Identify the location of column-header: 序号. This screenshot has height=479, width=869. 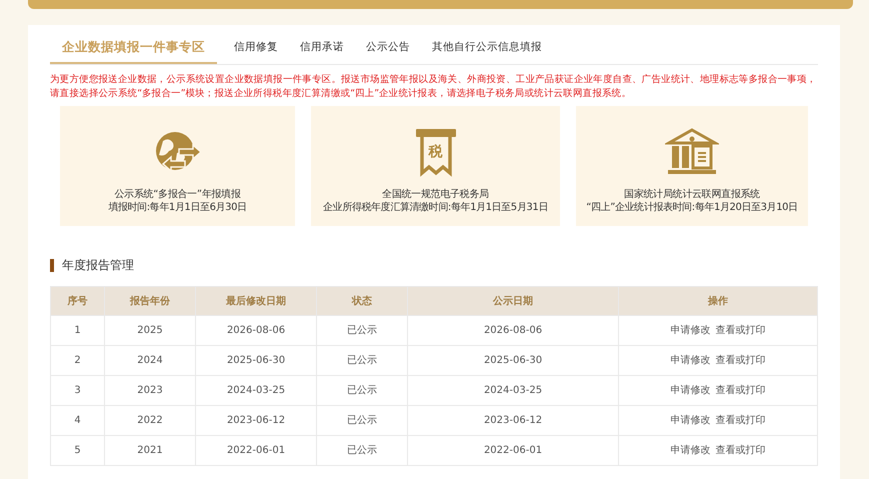
(77, 301).